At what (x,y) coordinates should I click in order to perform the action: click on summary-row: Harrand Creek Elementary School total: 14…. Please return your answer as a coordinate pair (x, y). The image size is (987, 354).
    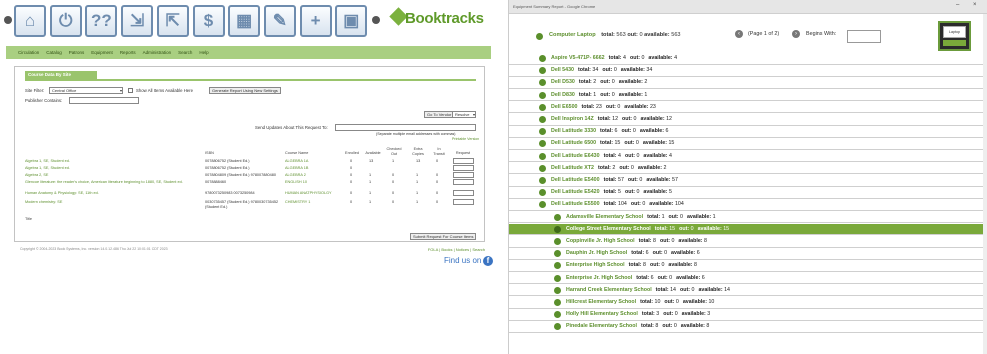
    Looking at the image, I should click on (748, 290).